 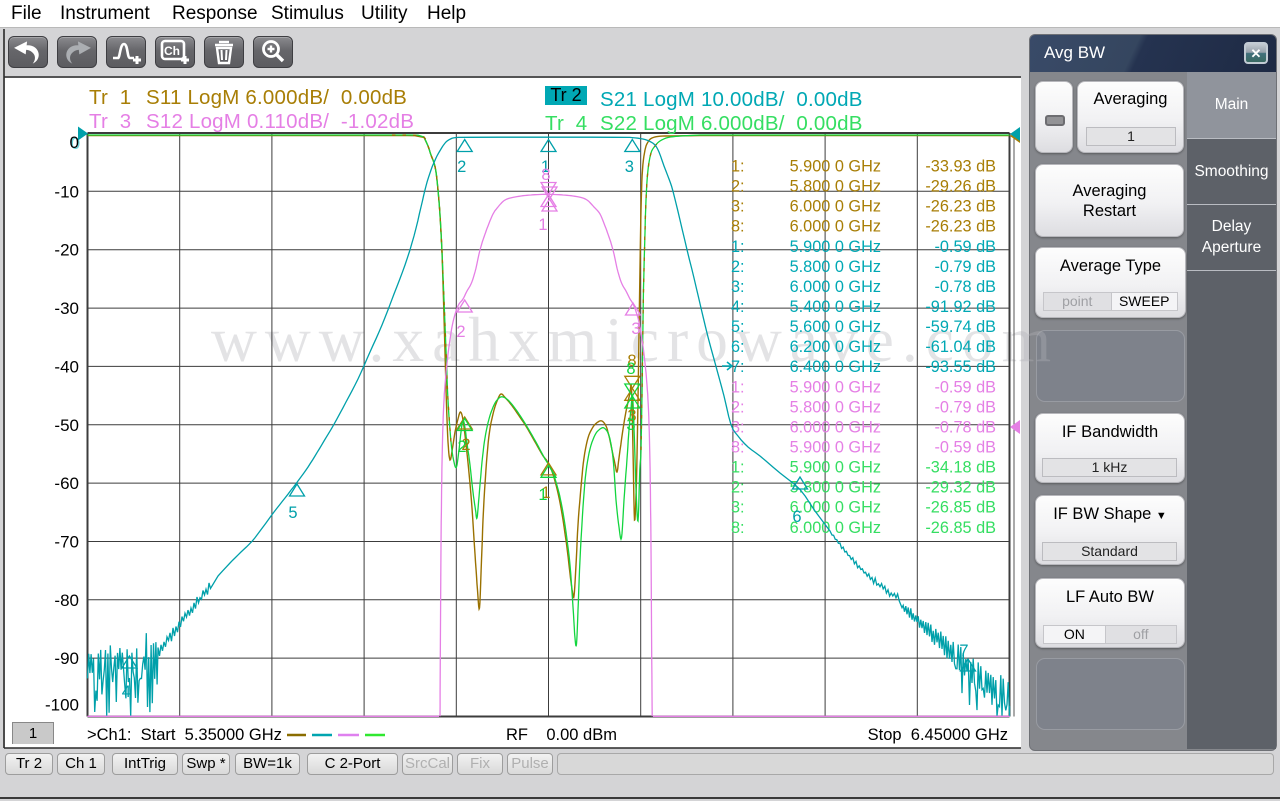 I want to click on svg-text: 4, so click(x=126, y=692).